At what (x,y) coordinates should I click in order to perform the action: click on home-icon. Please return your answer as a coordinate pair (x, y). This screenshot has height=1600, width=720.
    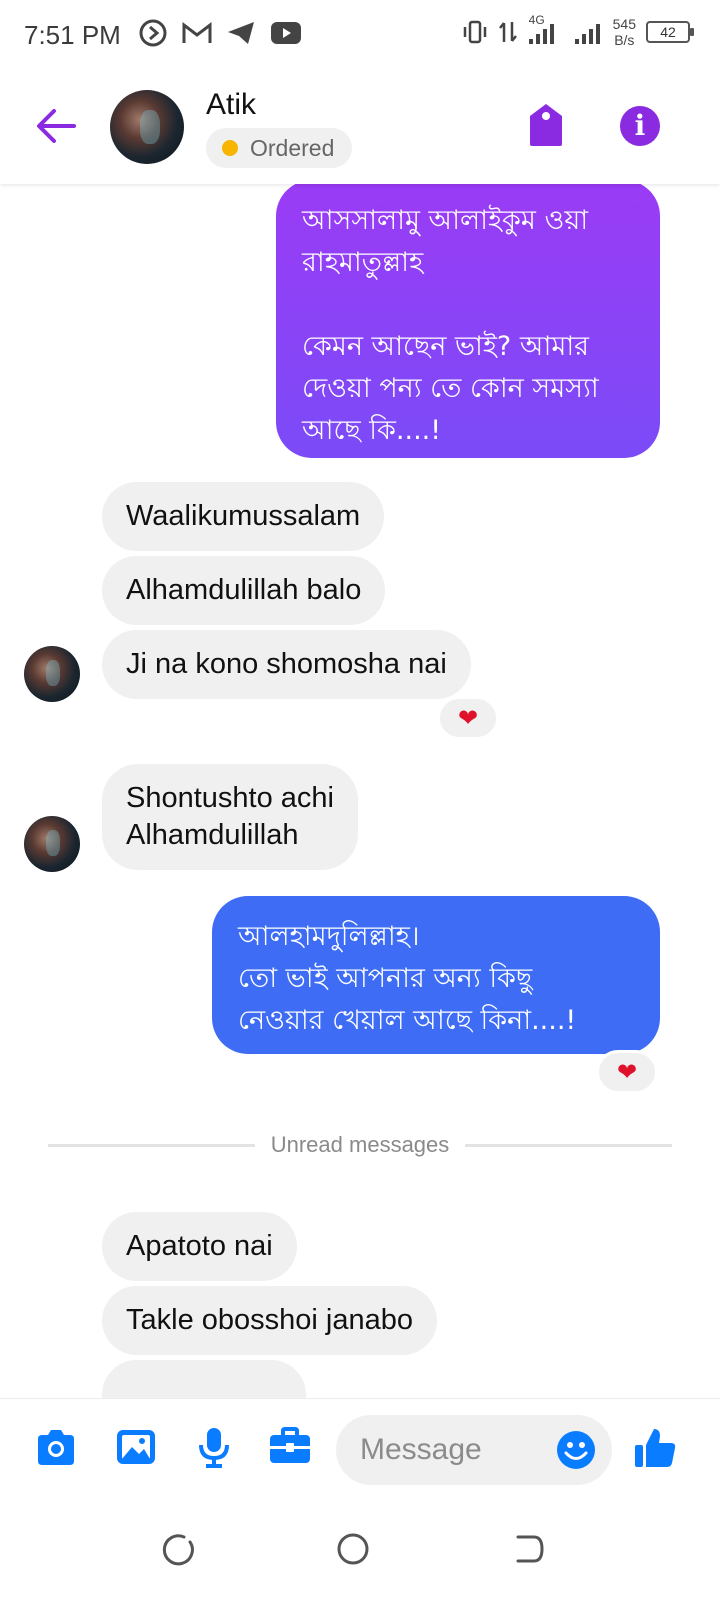
    Looking at the image, I should click on (353, 1549).